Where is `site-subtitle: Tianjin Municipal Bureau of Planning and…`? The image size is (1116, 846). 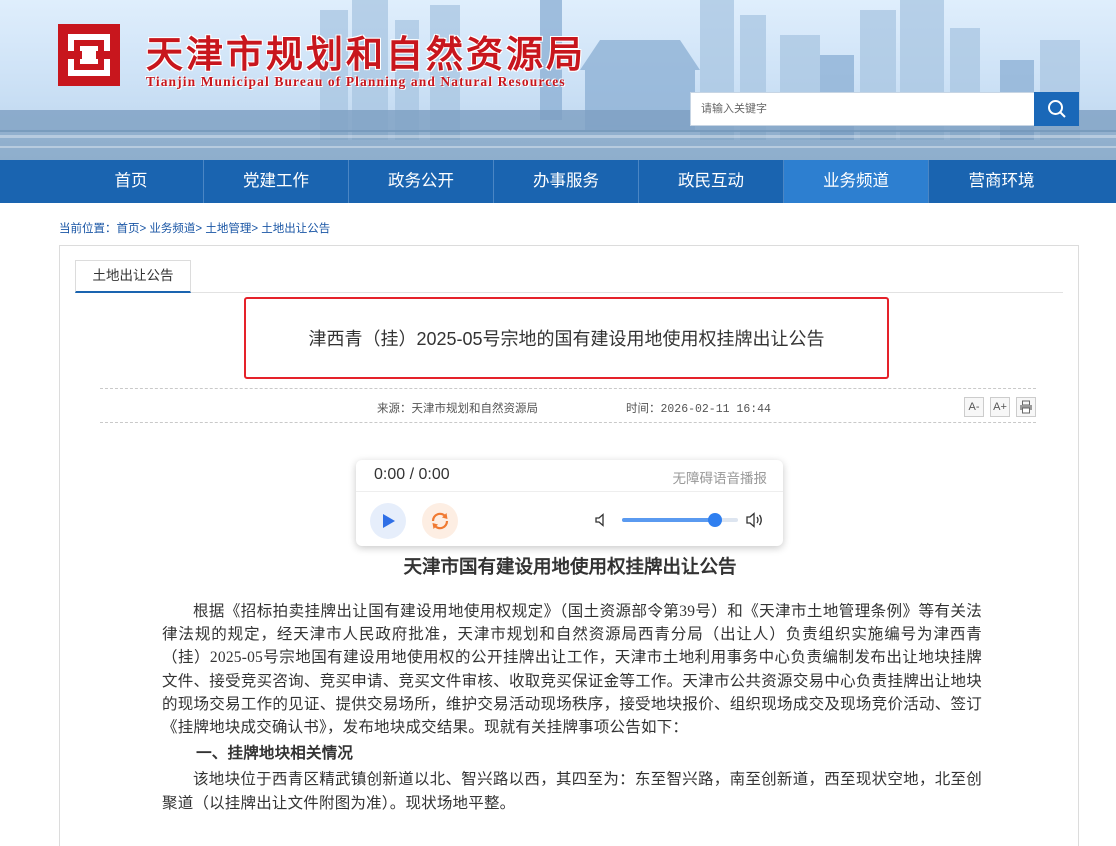 site-subtitle: Tianjin Municipal Bureau of Planning and… is located at coordinates (356, 81).